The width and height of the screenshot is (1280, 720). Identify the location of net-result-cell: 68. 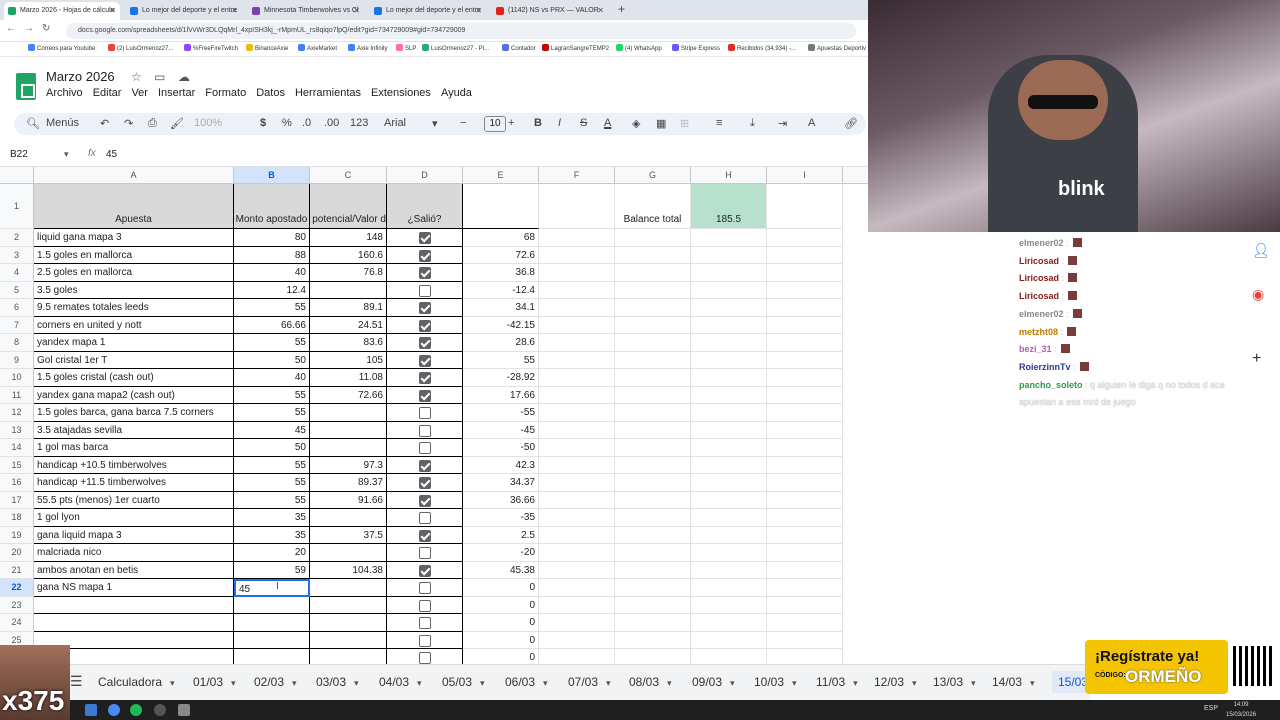
(501, 238).